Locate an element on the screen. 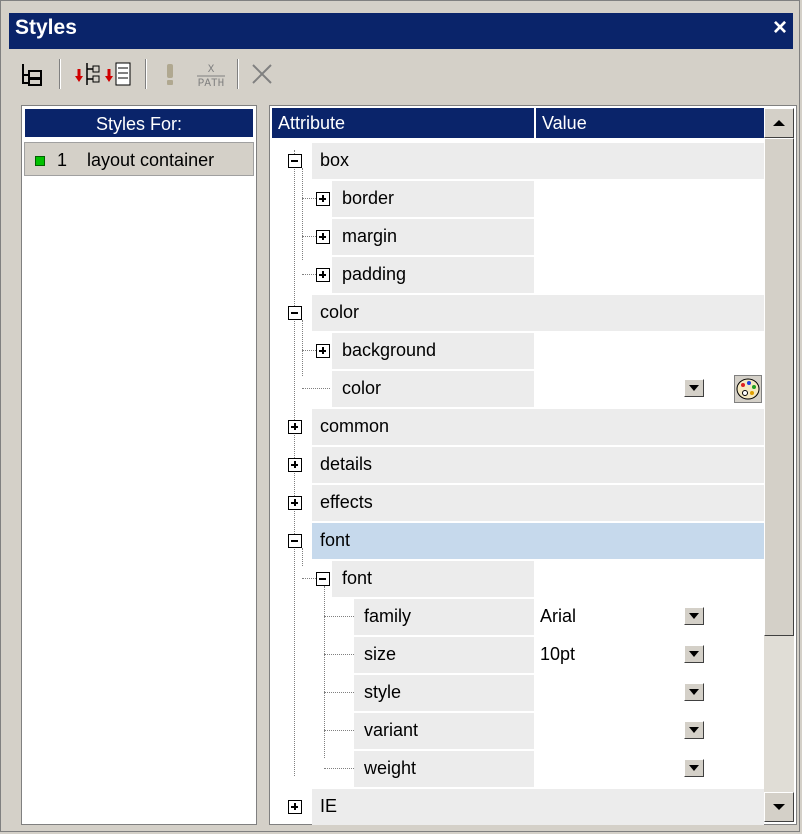 Image resolution: width=802 pixels, height=834 pixels. attribute-column-header: Attribute is located at coordinates (311, 123).